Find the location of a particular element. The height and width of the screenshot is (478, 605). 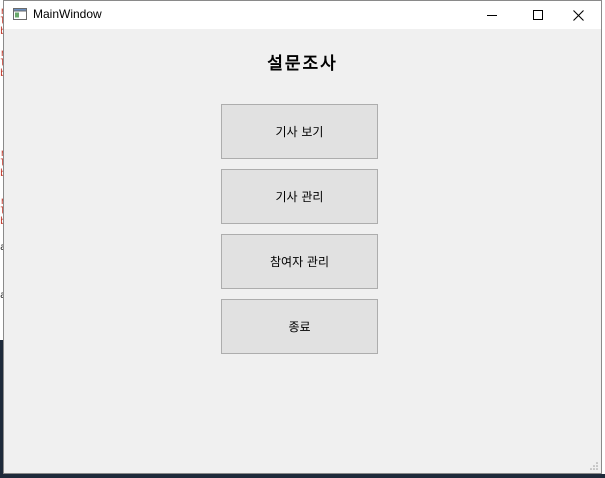

button-label: 기사 보기 is located at coordinates (299, 132).